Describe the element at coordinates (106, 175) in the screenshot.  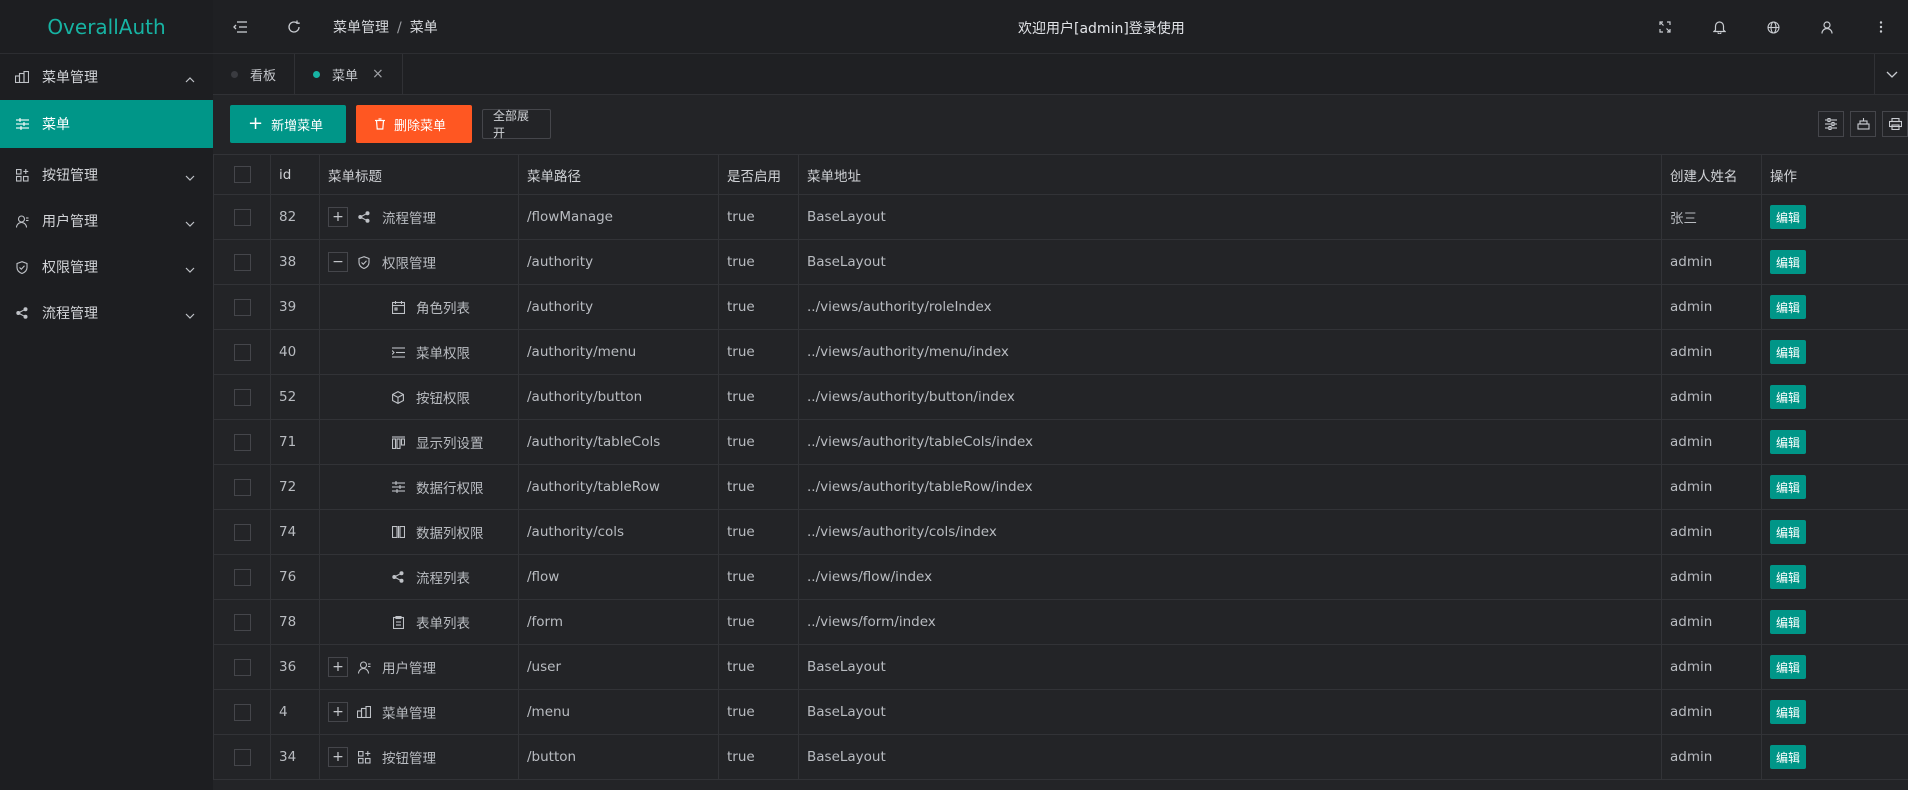
I see `sidebar-item: 按钮管理` at that location.